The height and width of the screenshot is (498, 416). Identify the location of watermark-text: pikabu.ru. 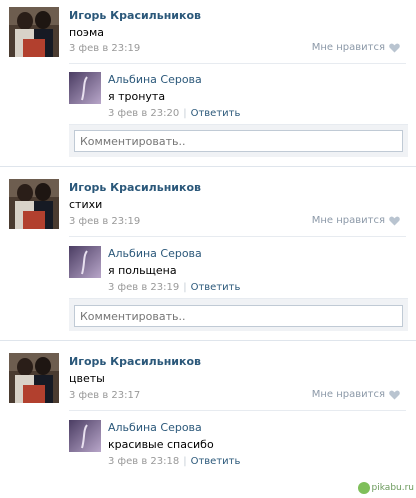
(392, 488).